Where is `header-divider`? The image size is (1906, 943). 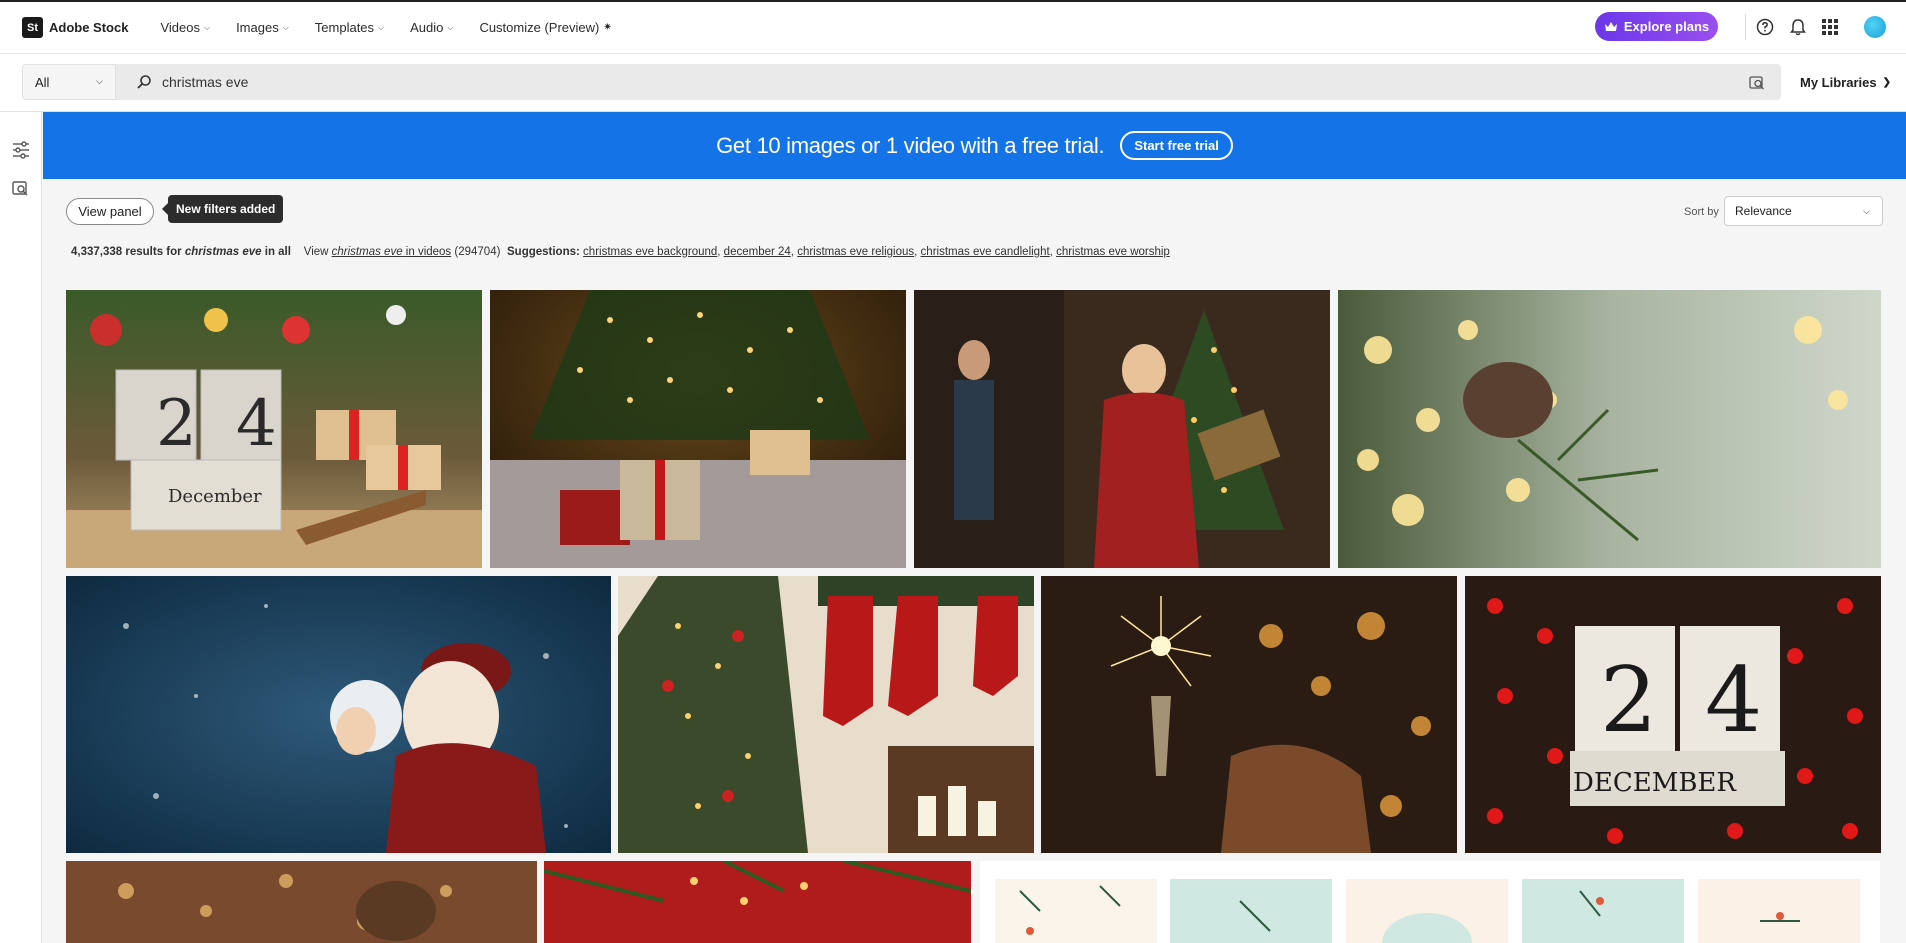
header-divider is located at coordinates (1745, 27).